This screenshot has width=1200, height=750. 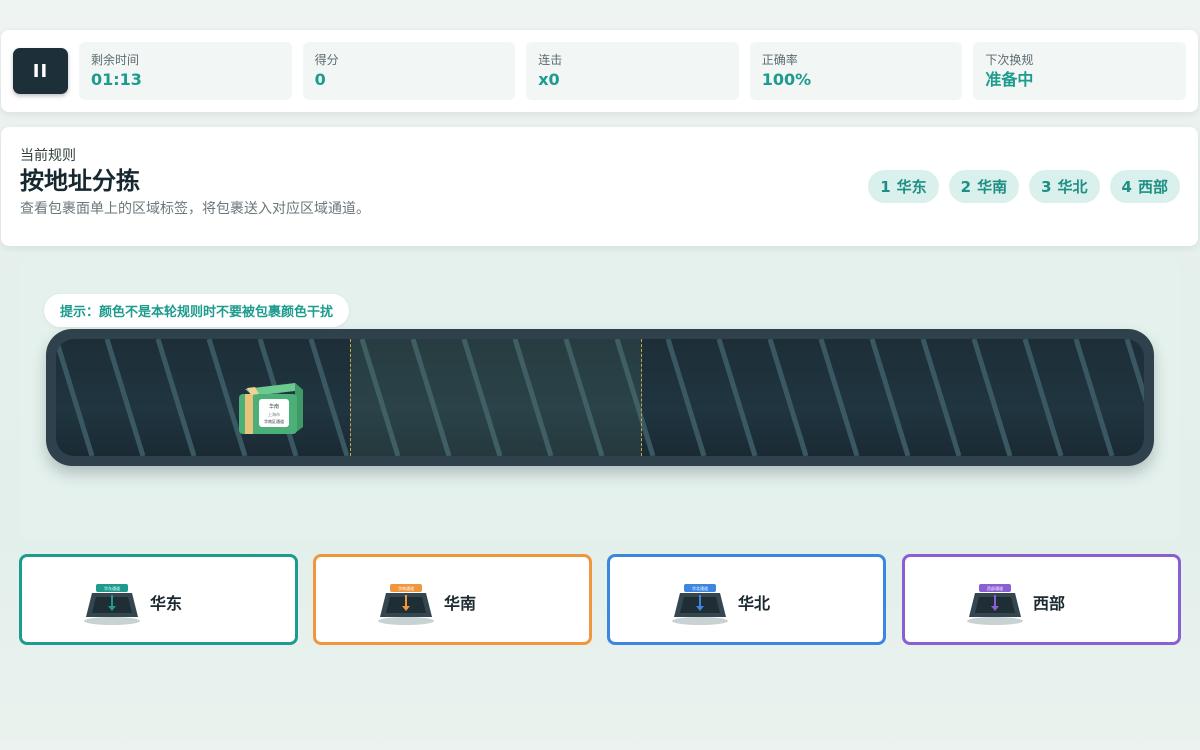 I want to click on bin-east: 华东通道 华东, so click(x=158, y=599).